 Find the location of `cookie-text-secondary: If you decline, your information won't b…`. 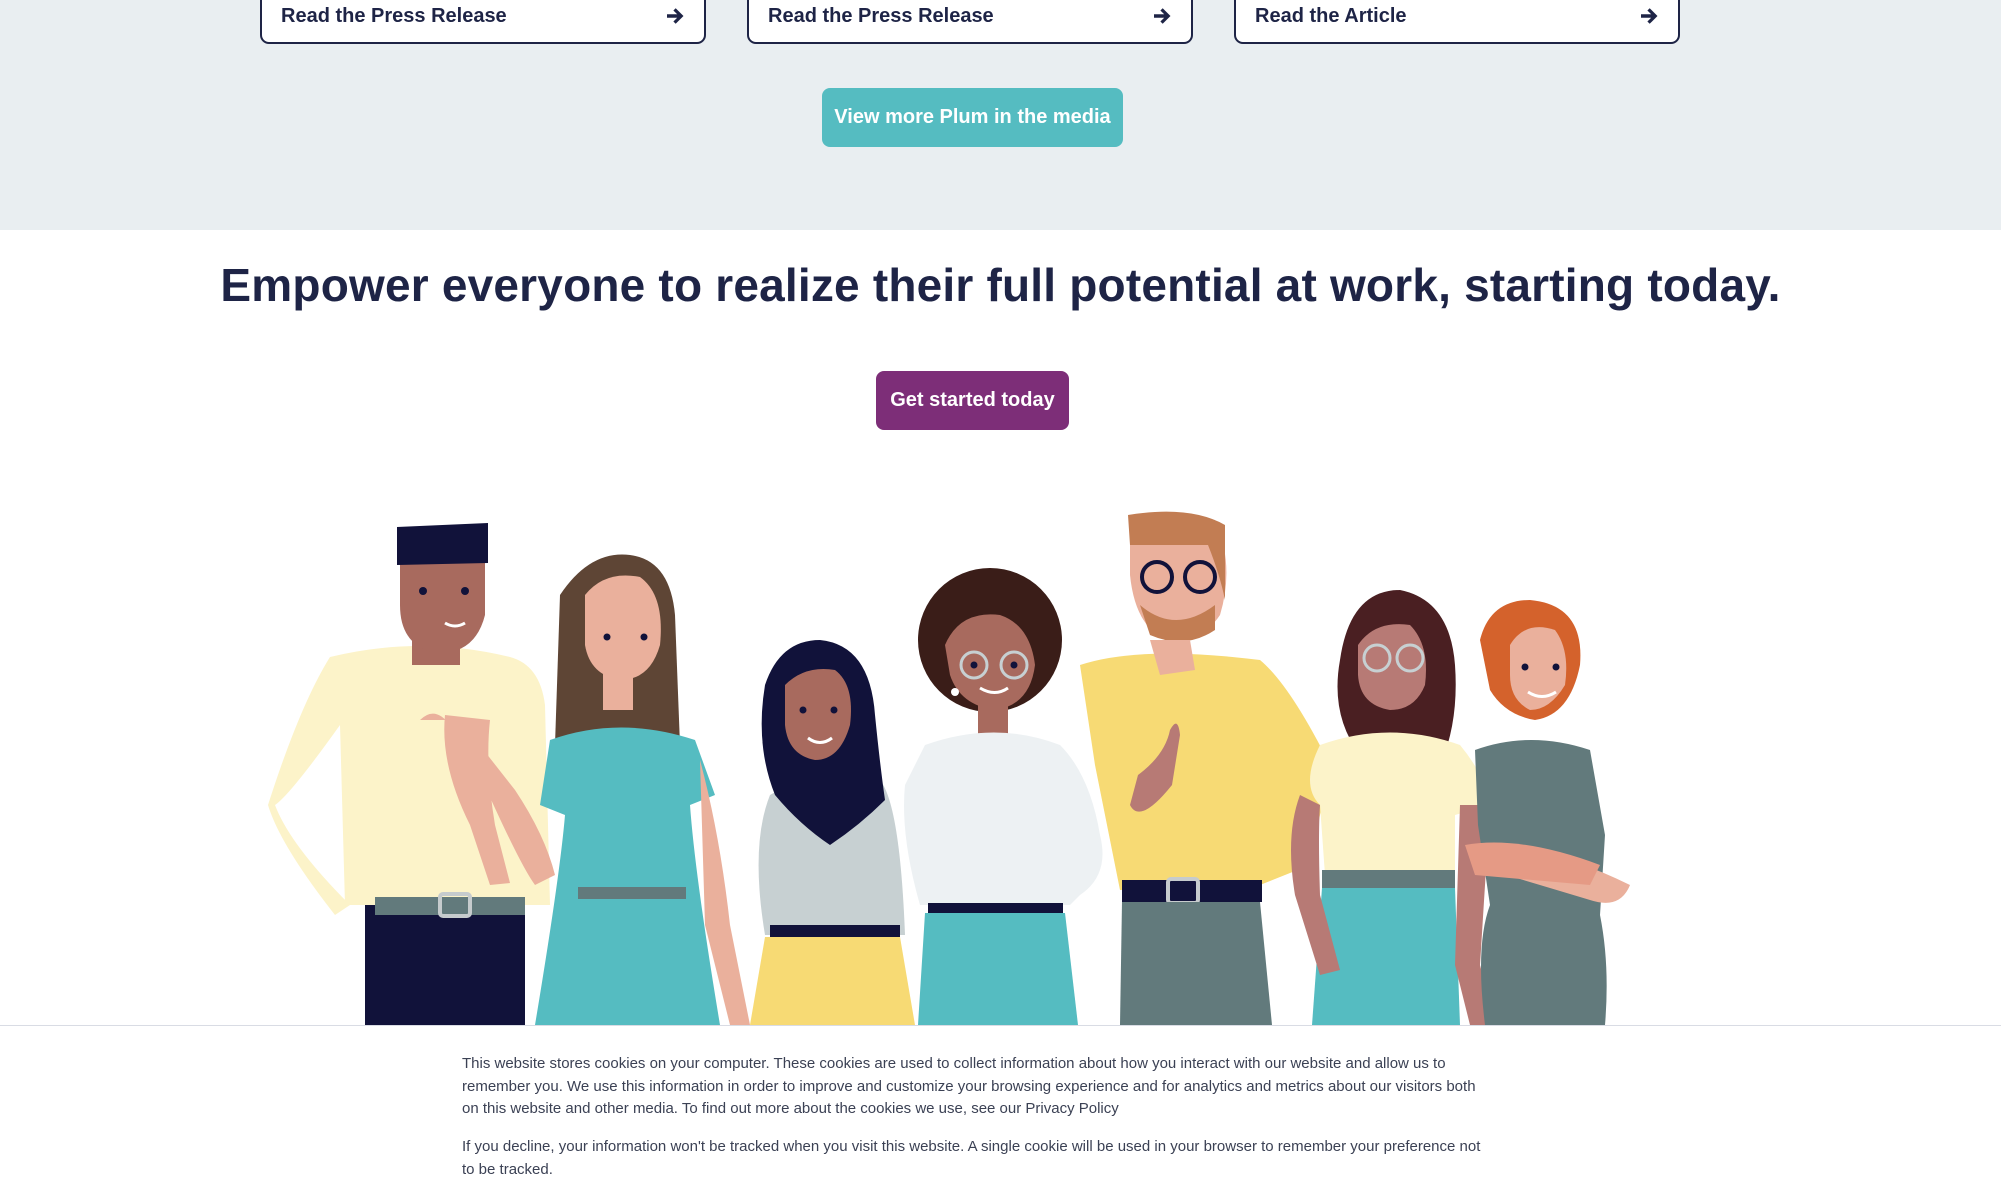

cookie-text-secondary: If you decline, your information won't b… is located at coordinates (971, 1158).